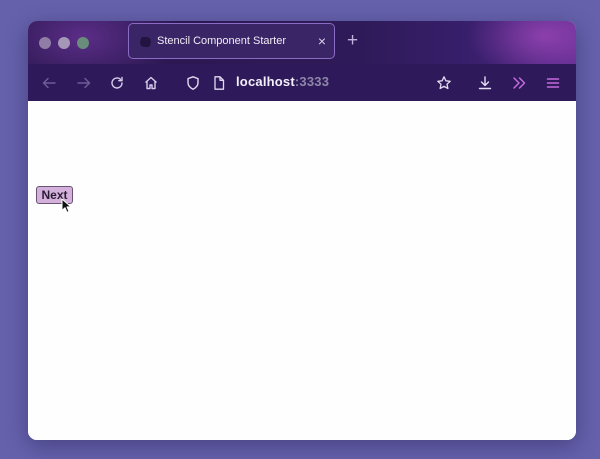 The image size is (600, 459). I want to click on new-tab-button: +, so click(352, 41).